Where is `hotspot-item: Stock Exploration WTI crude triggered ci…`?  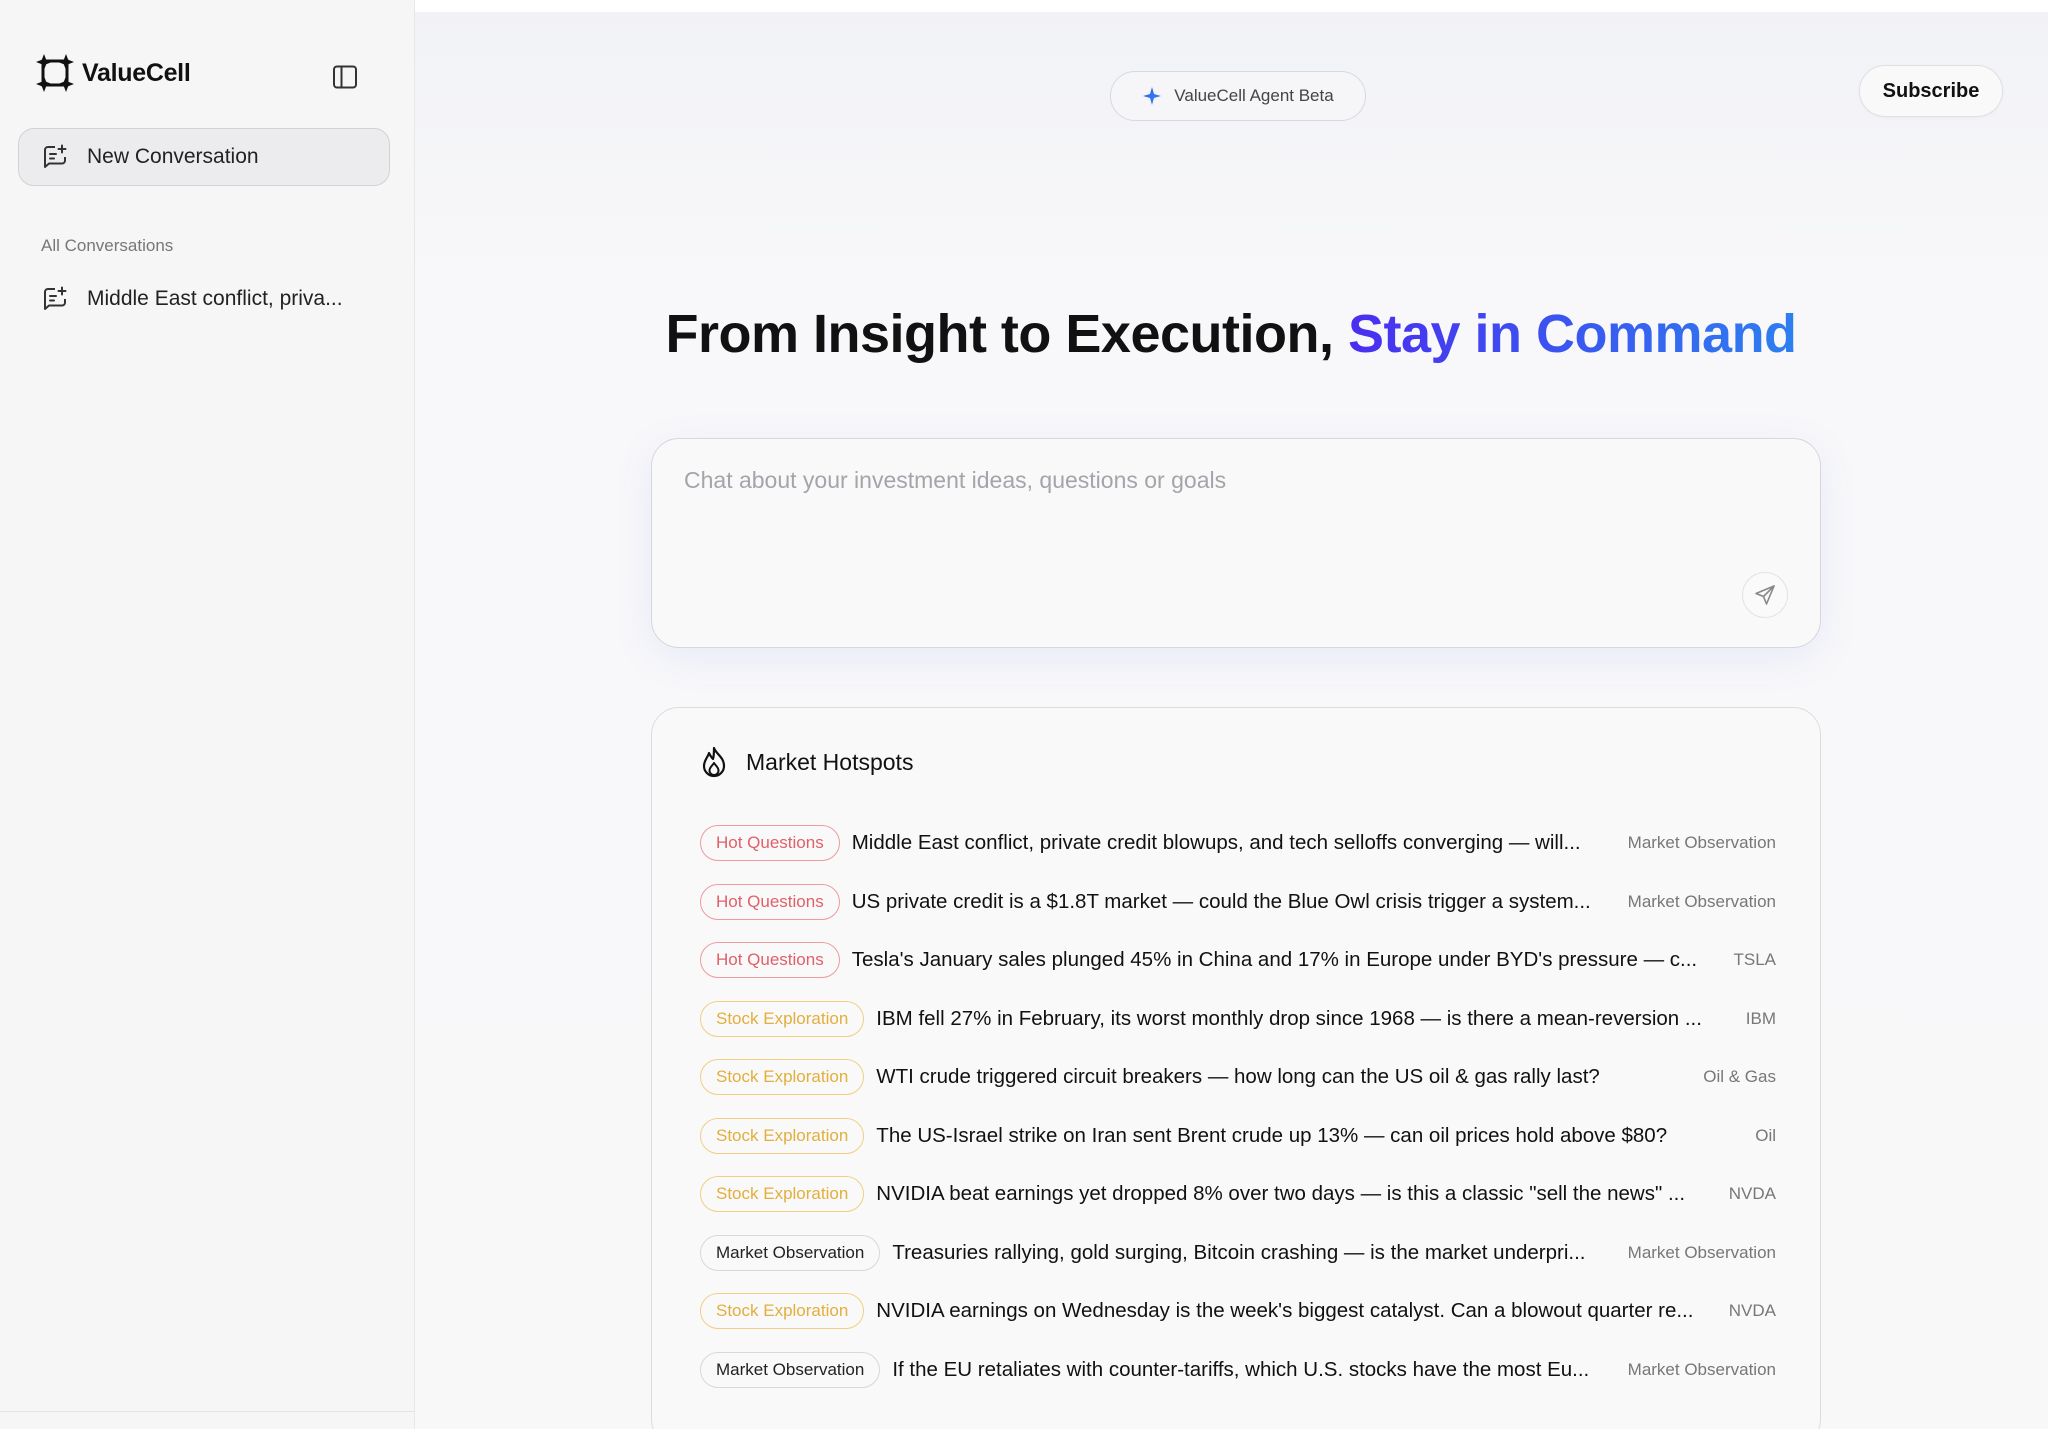
hotspot-item: Stock Exploration WTI crude triggered ci… is located at coordinates (1238, 1077).